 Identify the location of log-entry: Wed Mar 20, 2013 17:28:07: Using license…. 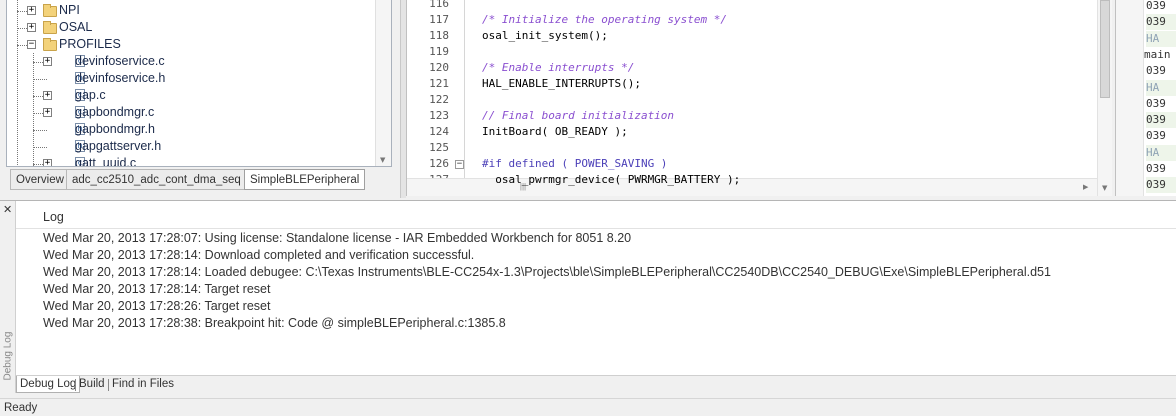
(337, 238).